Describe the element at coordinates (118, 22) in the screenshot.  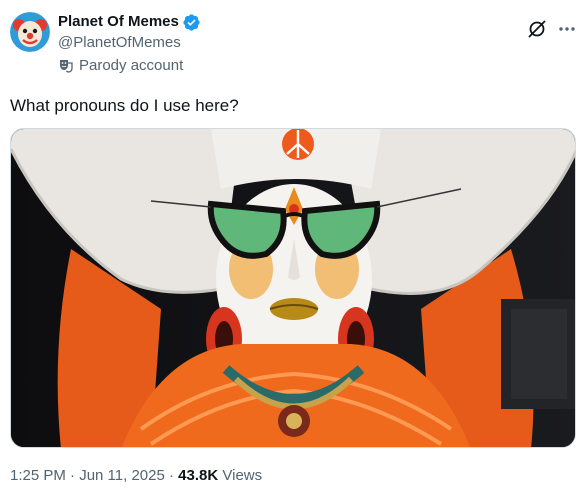
I see `display-name: Planet Of Memes` at that location.